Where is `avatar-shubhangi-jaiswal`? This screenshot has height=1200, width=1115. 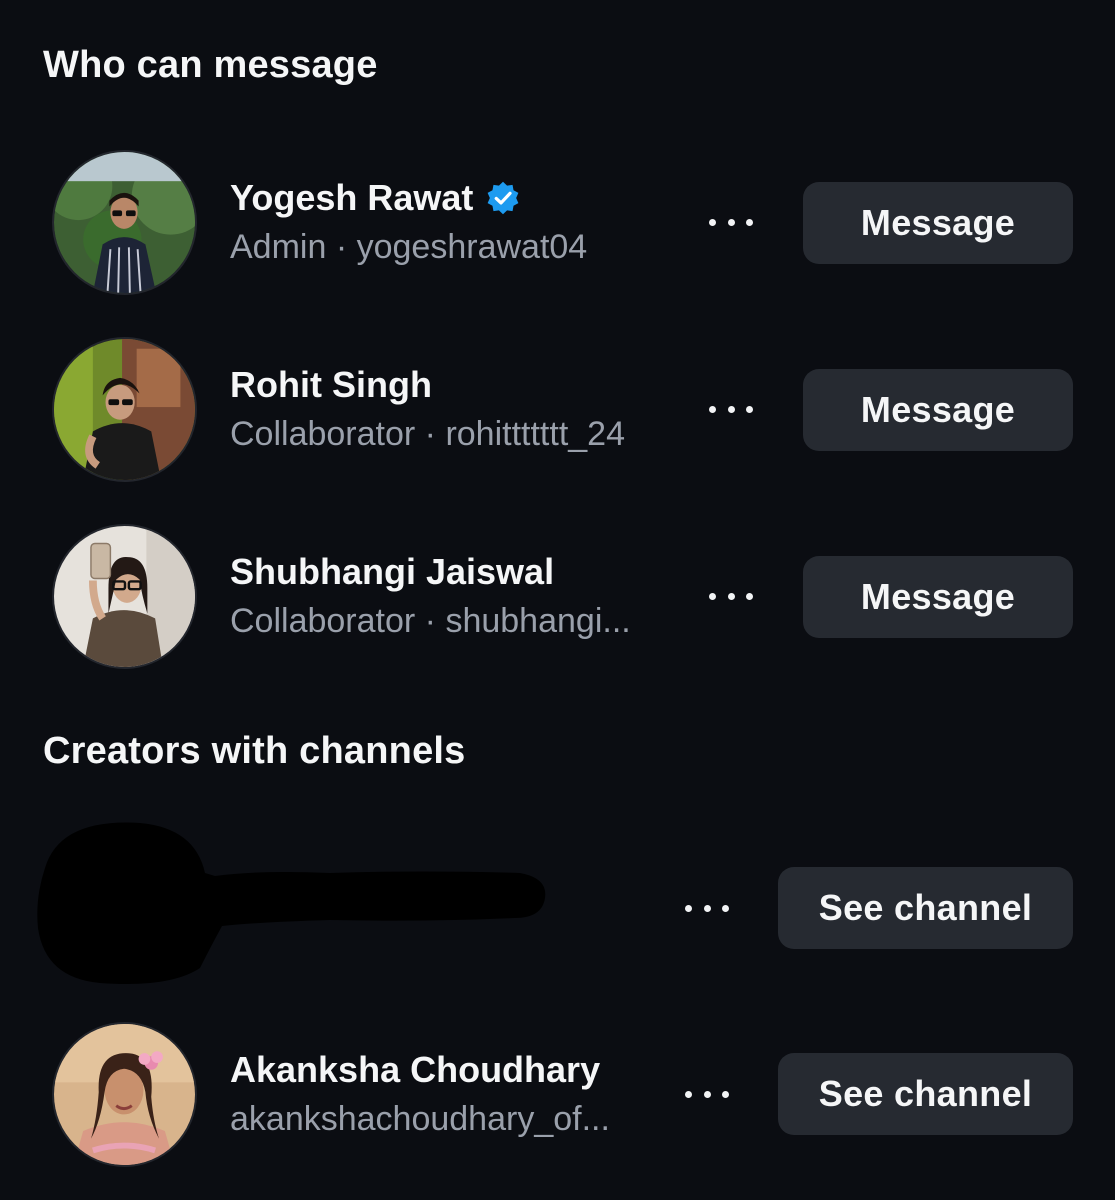 avatar-shubhangi-jaiswal is located at coordinates (124, 596).